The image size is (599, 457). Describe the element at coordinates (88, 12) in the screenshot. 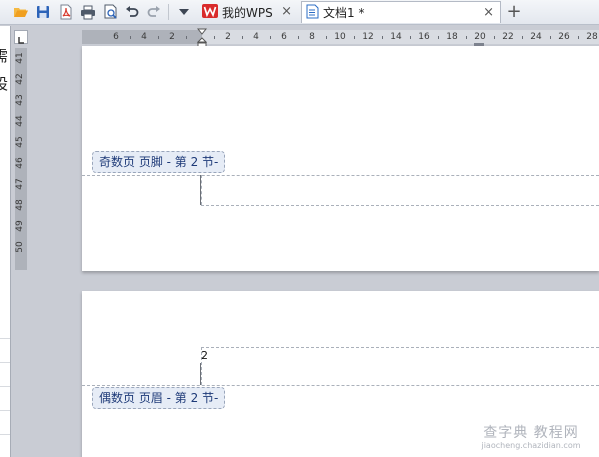

I see `print-icon` at that location.